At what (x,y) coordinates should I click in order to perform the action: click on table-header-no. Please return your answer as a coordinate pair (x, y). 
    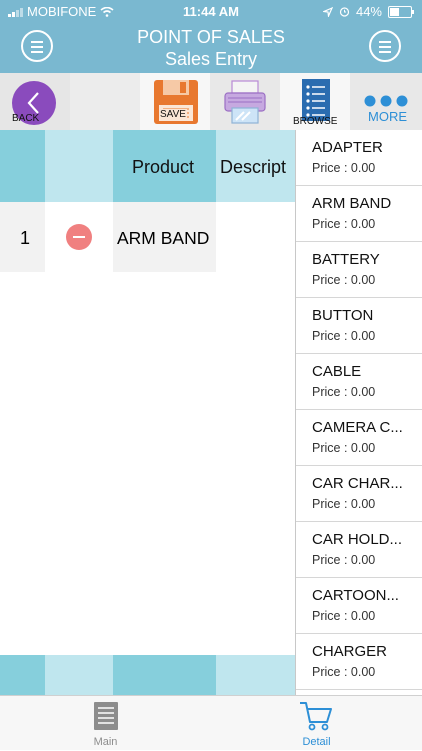
    Looking at the image, I should click on (22, 166).